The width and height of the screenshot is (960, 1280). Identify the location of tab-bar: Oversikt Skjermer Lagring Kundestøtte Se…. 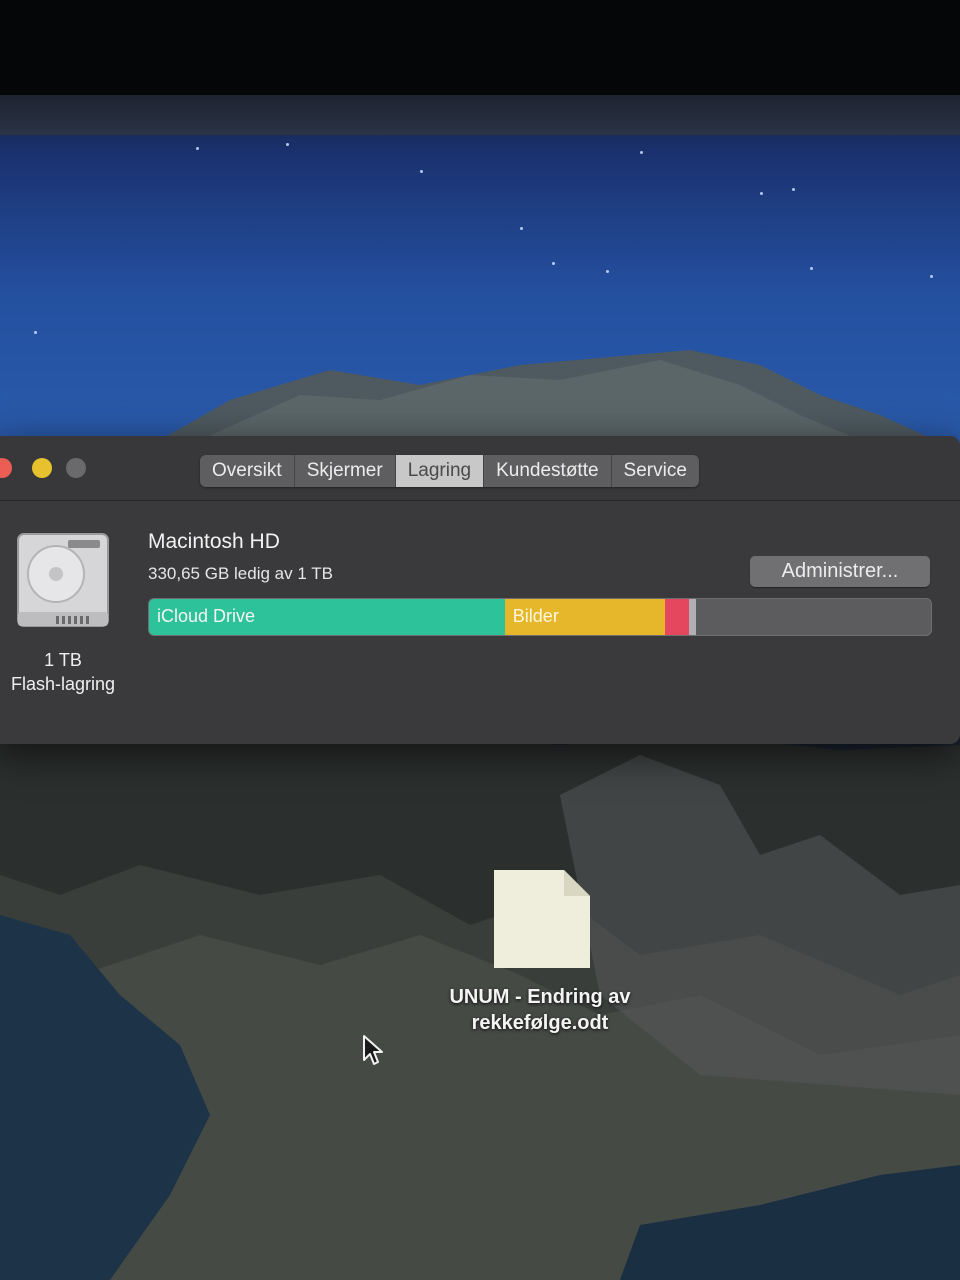
(449, 471).